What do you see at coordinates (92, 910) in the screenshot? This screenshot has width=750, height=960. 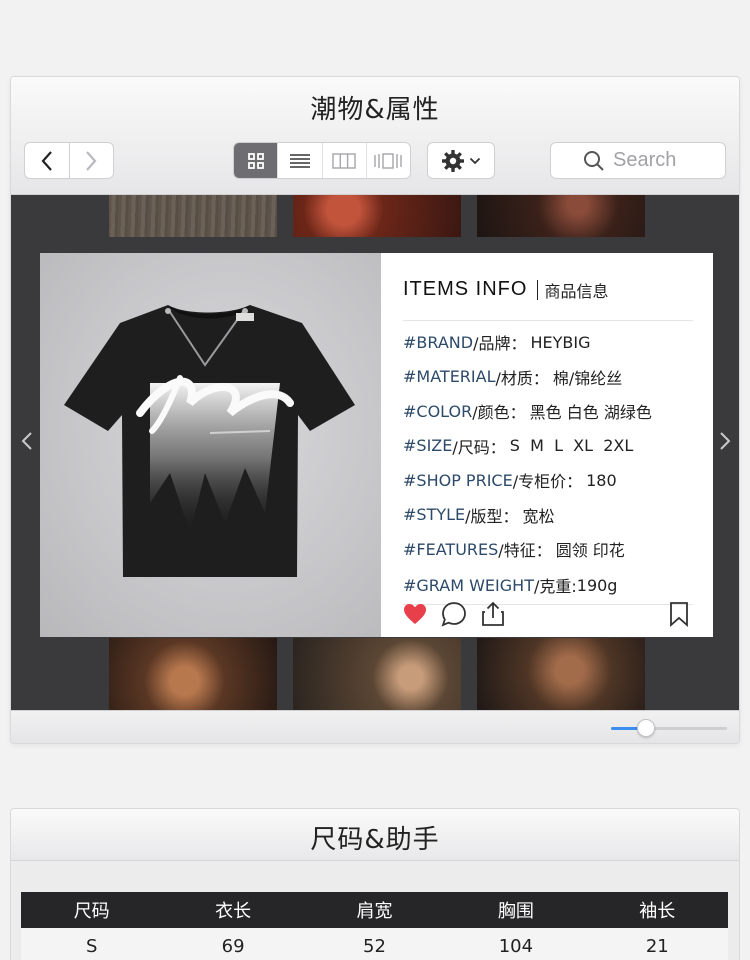 I see `column-header: 尺码` at bounding box center [92, 910].